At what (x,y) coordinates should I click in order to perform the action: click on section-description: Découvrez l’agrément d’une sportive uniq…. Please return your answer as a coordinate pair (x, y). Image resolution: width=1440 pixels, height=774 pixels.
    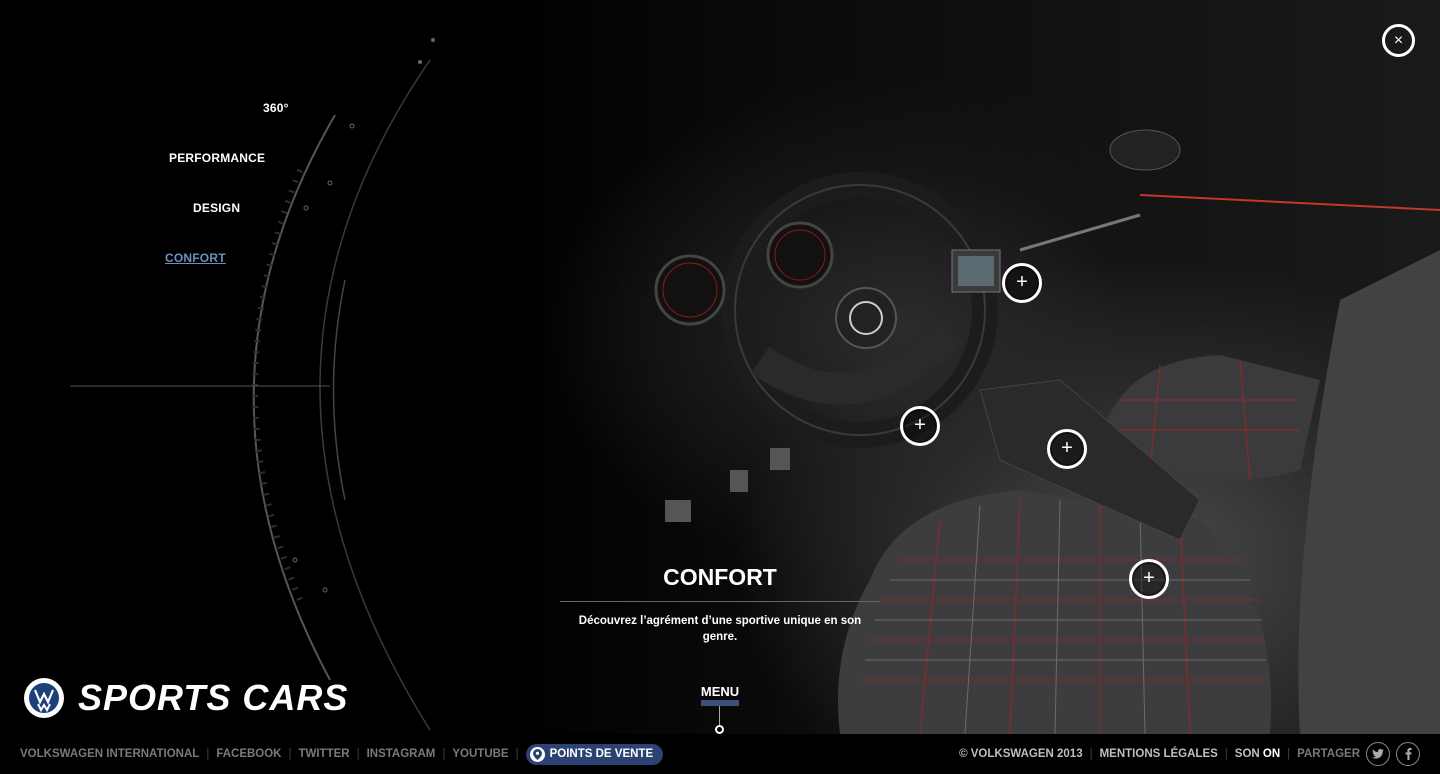
    Looking at the image, I should click on (720, 629).